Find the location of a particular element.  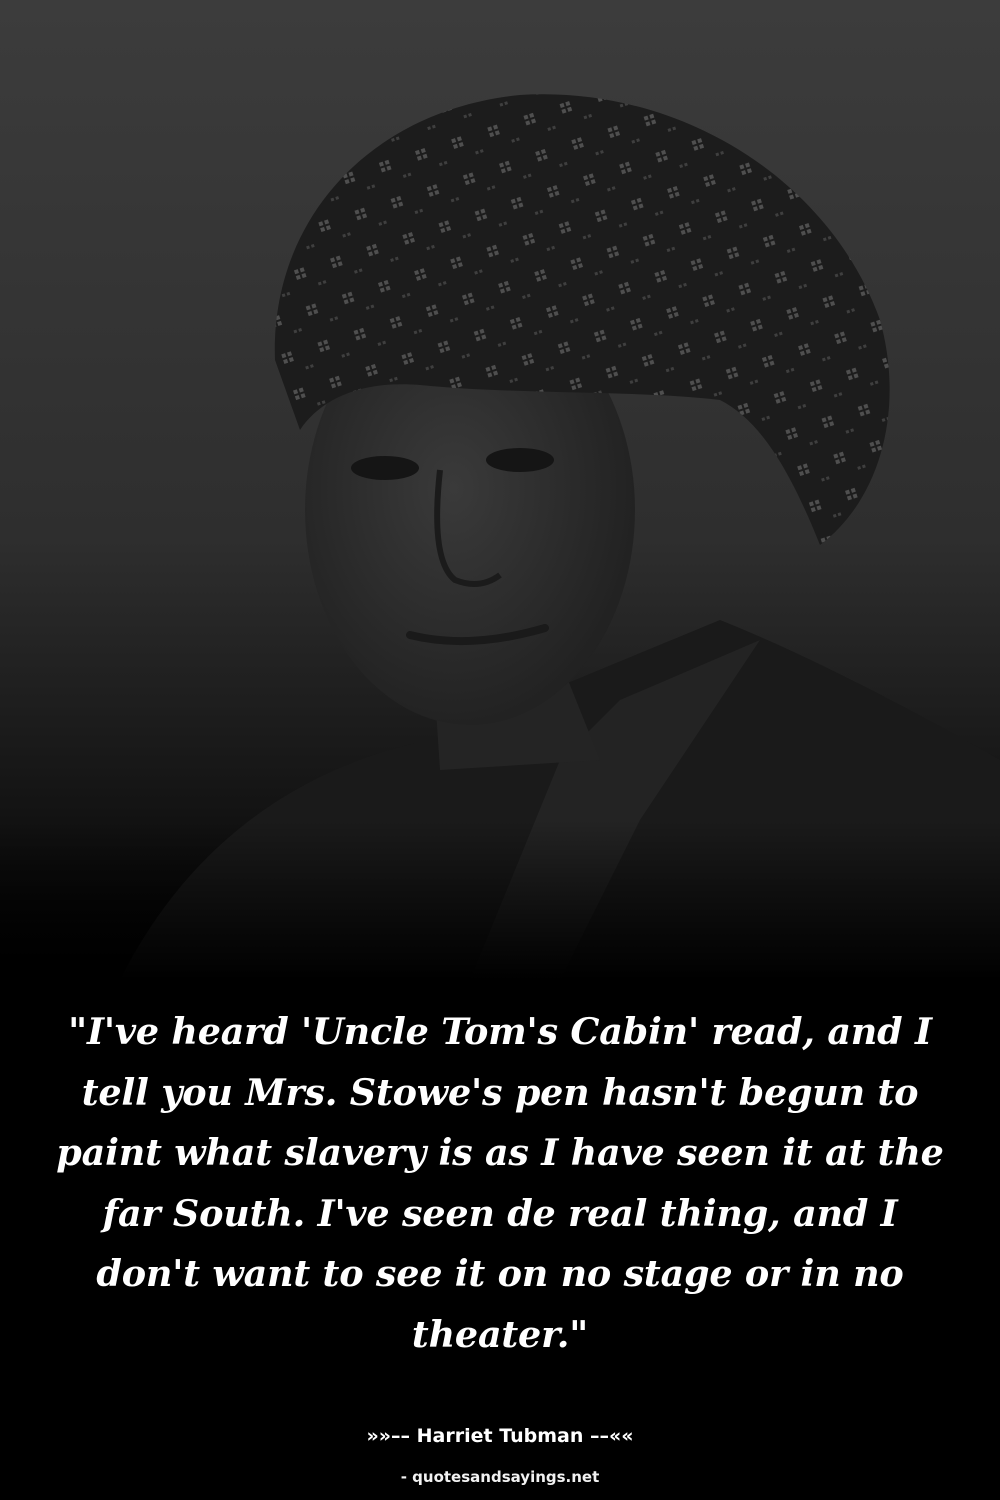

author-attribution: »»–– Harriet Tubman ––«« is located at coordinates (500, 1436).